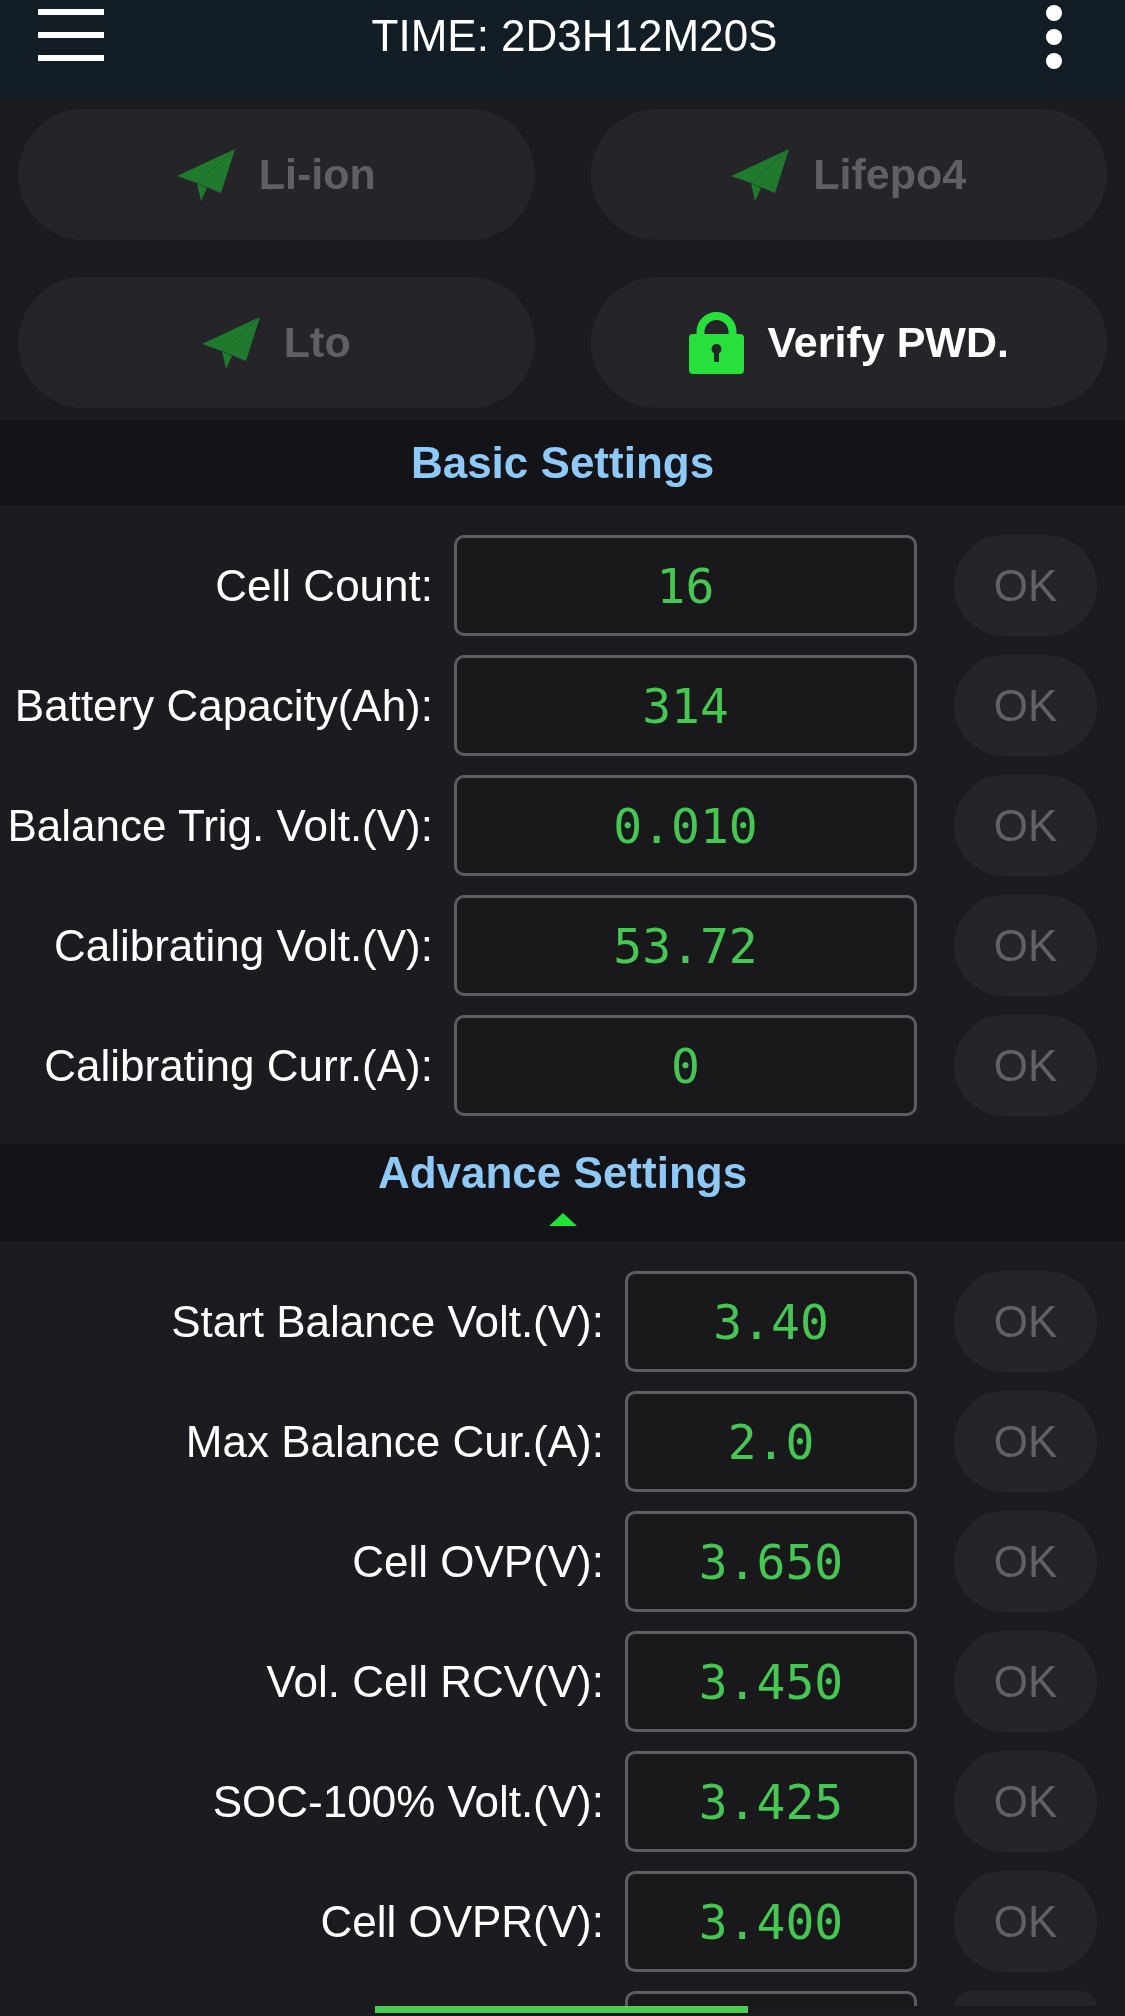  What do you see at coordinates (574, 36) in the screenshot?
I see `time-title: TIME: 2D3H12M20S` at bounding box center [574, 36].